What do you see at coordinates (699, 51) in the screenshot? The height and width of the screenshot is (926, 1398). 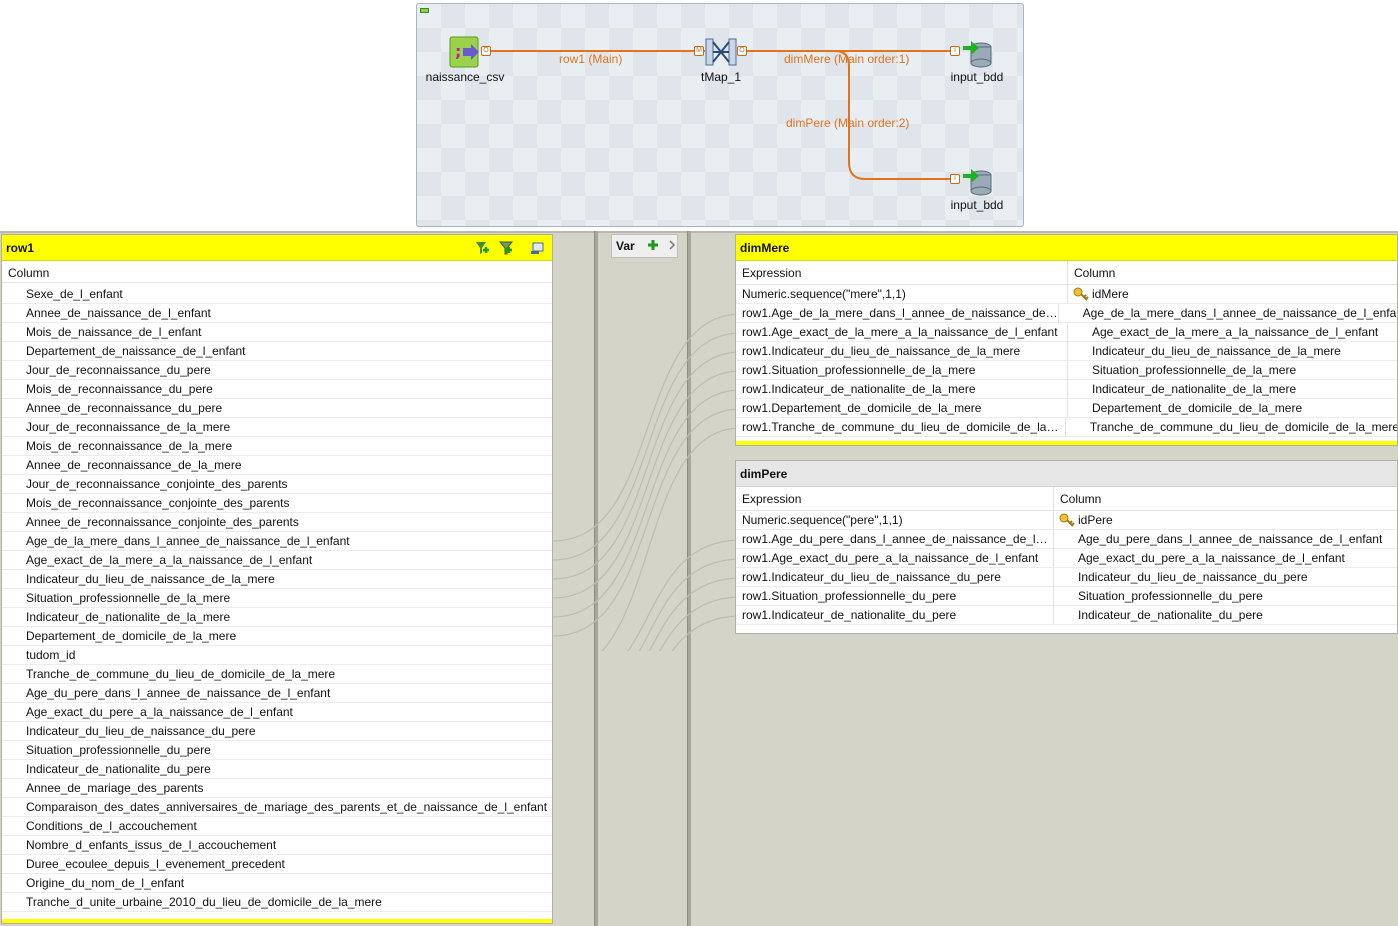 I see `port-in-tmap: M` at bounding box center [699, 51].